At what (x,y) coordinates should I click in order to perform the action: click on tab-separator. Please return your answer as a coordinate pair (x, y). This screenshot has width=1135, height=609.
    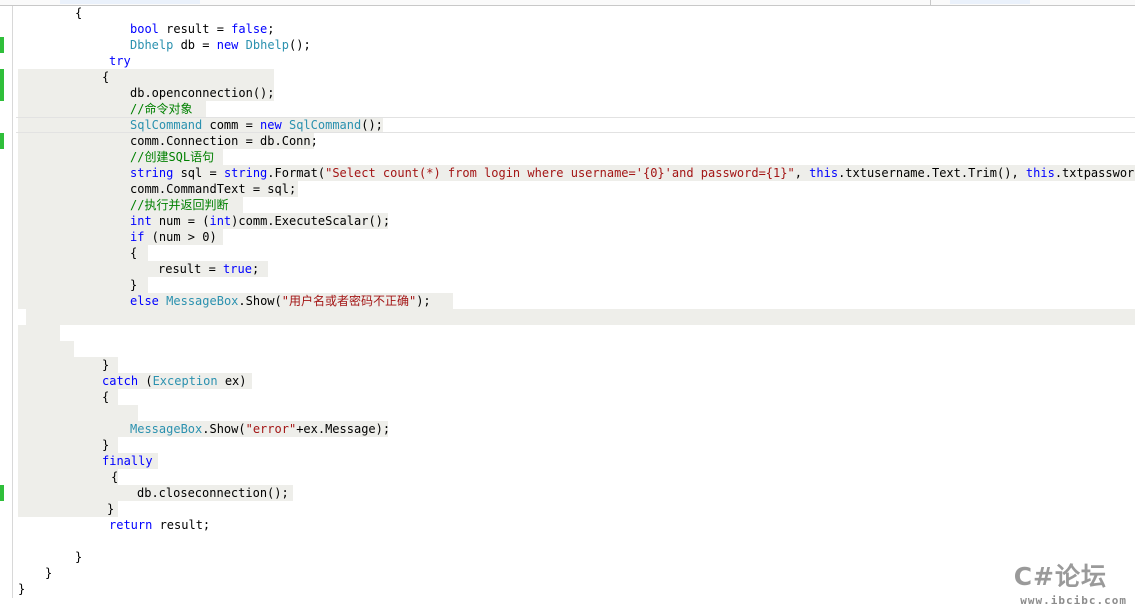
    Looking at the image, I should click on (930, 2).